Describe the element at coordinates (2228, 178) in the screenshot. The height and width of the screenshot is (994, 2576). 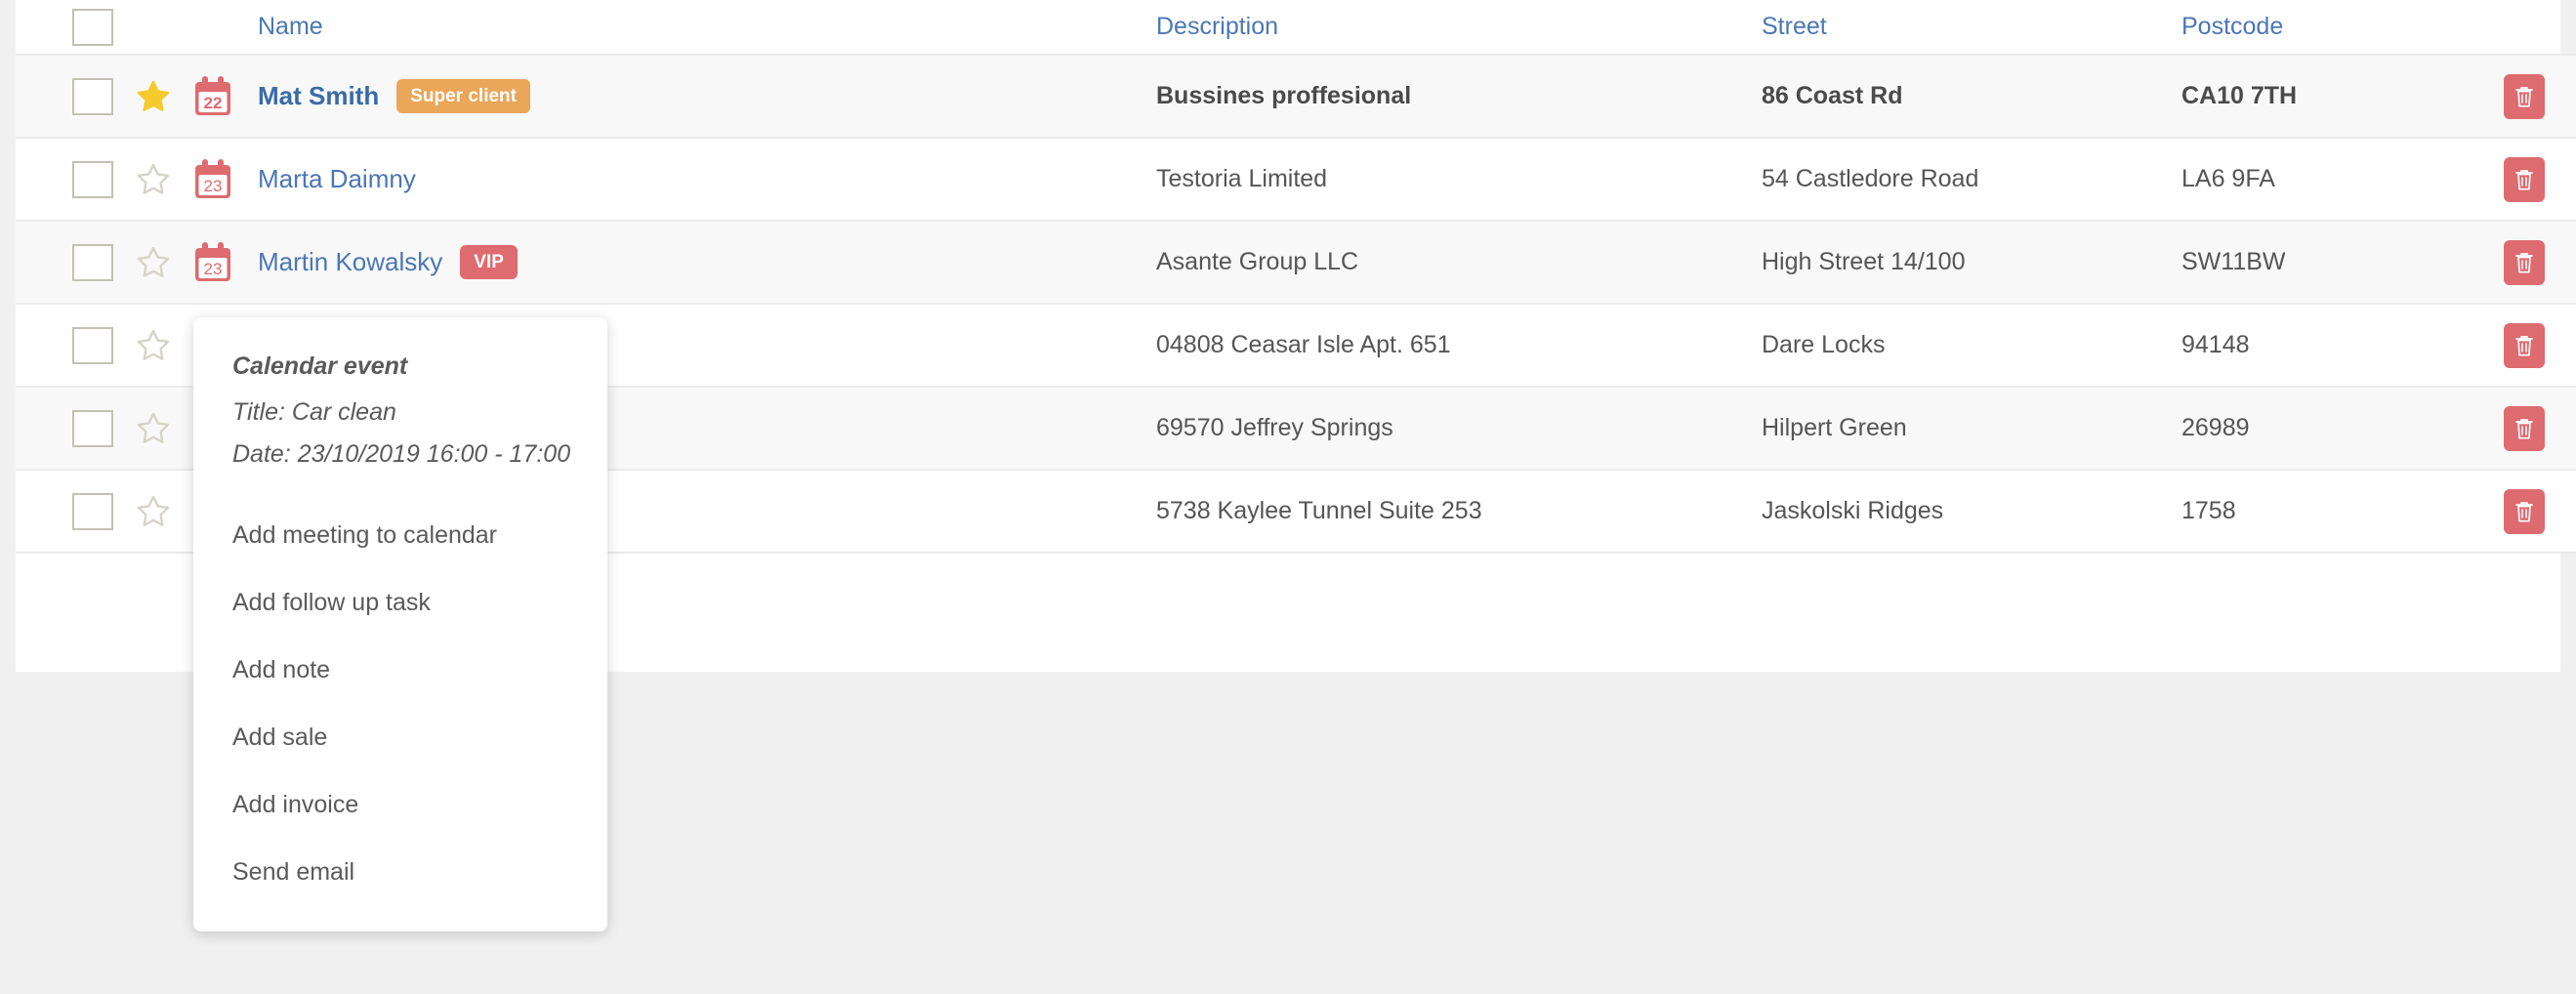
I see `row-postcode-cell: LA6 9FA` at that location.